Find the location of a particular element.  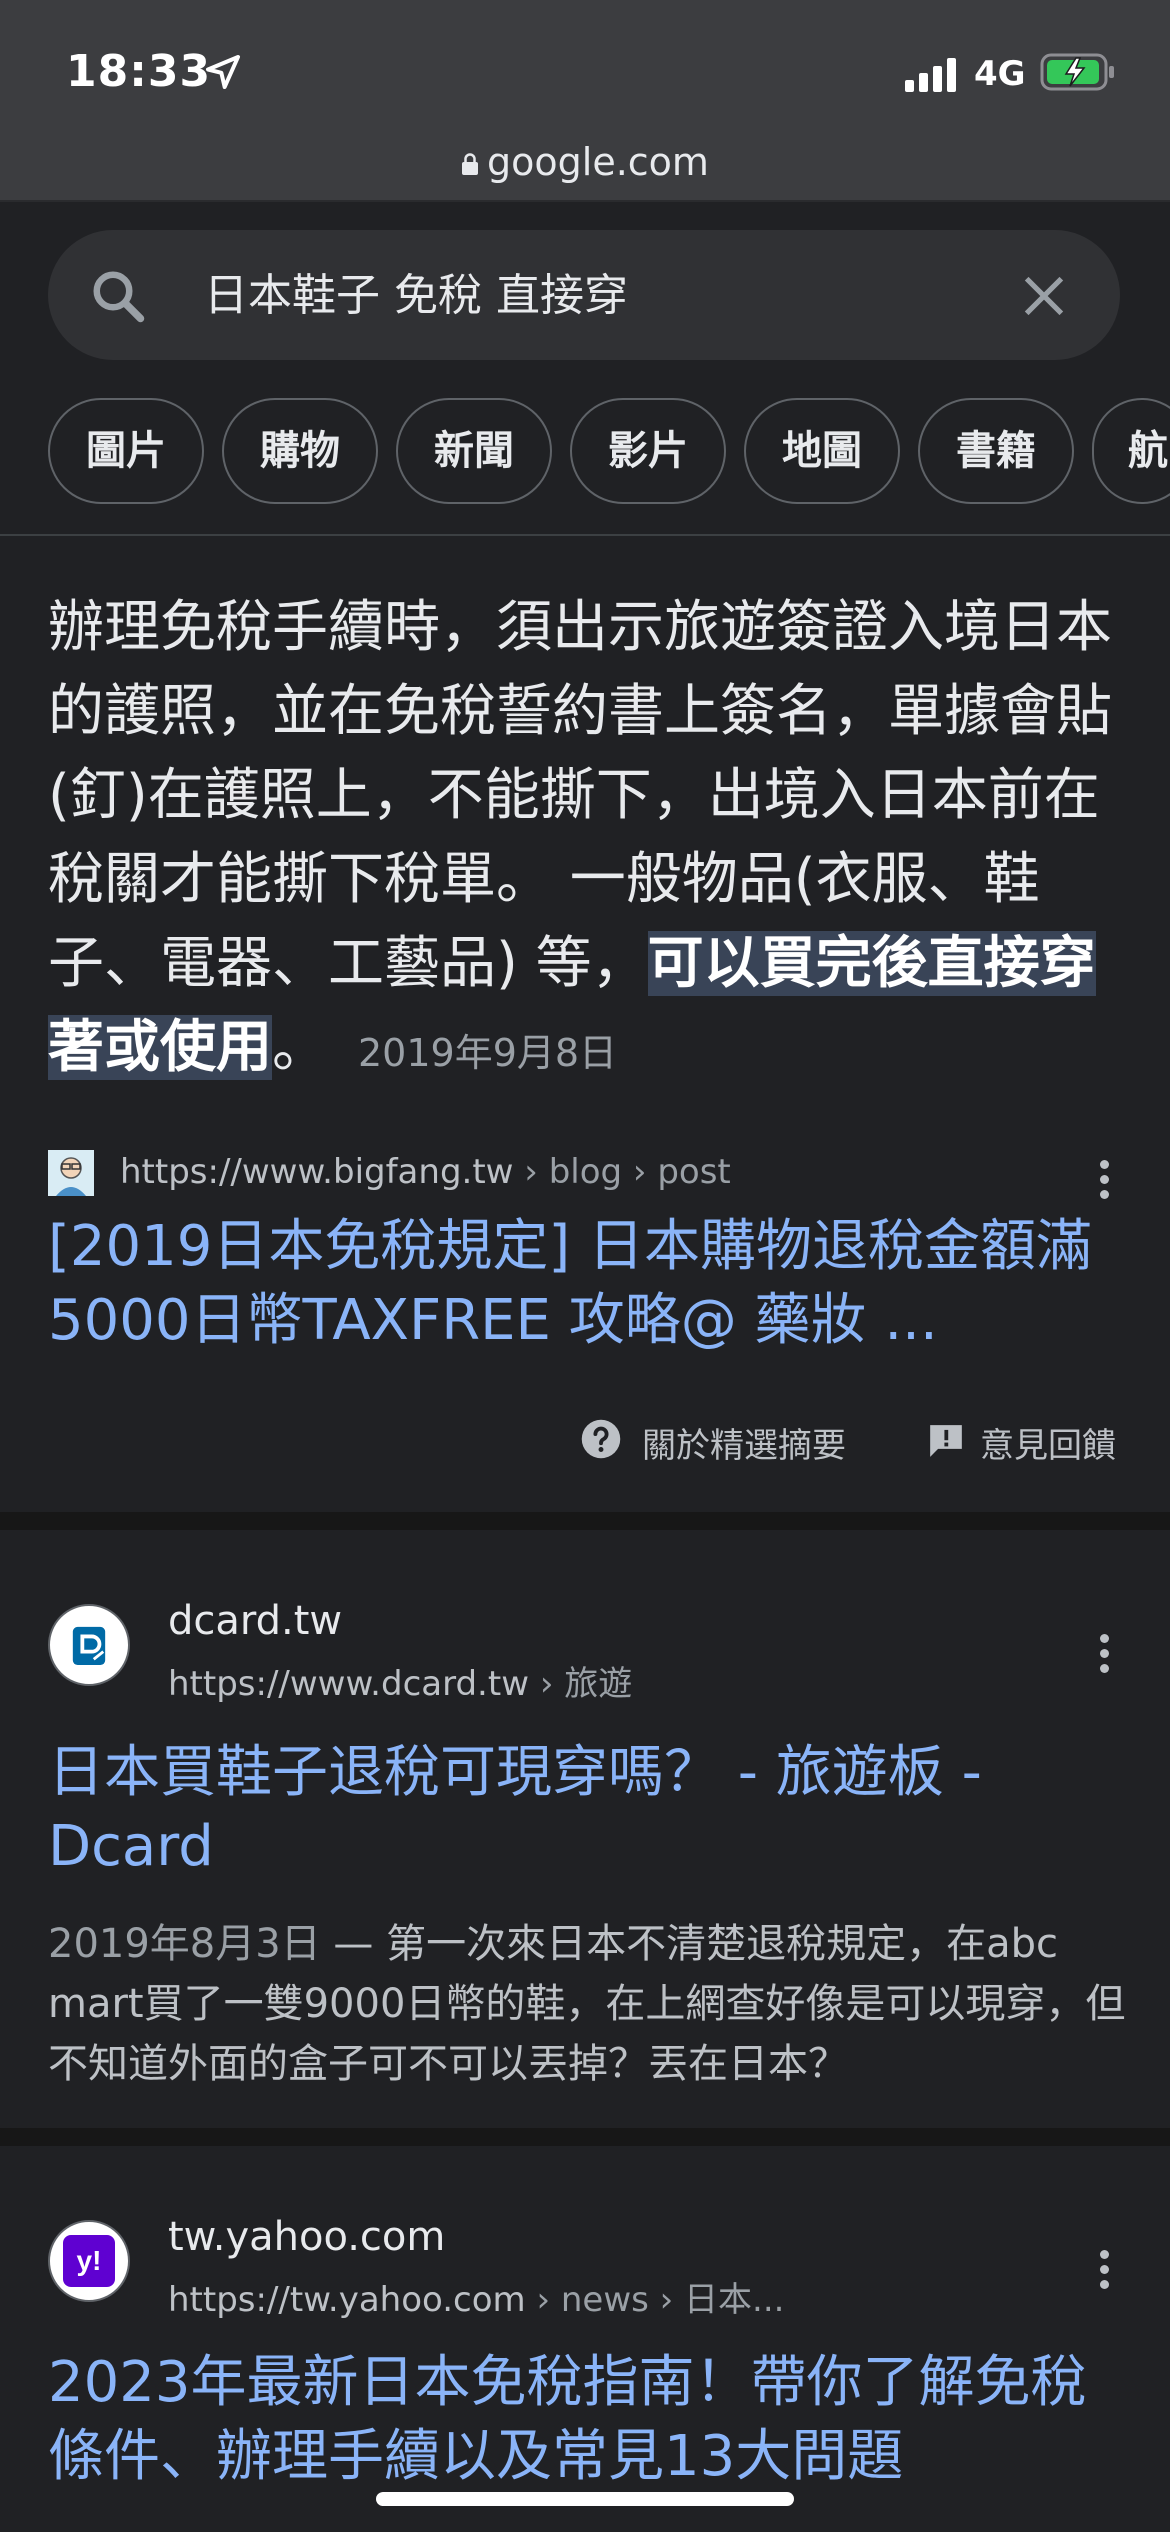

result-site-name: tw.yahoo.com is located at coordinates (307, 2237).